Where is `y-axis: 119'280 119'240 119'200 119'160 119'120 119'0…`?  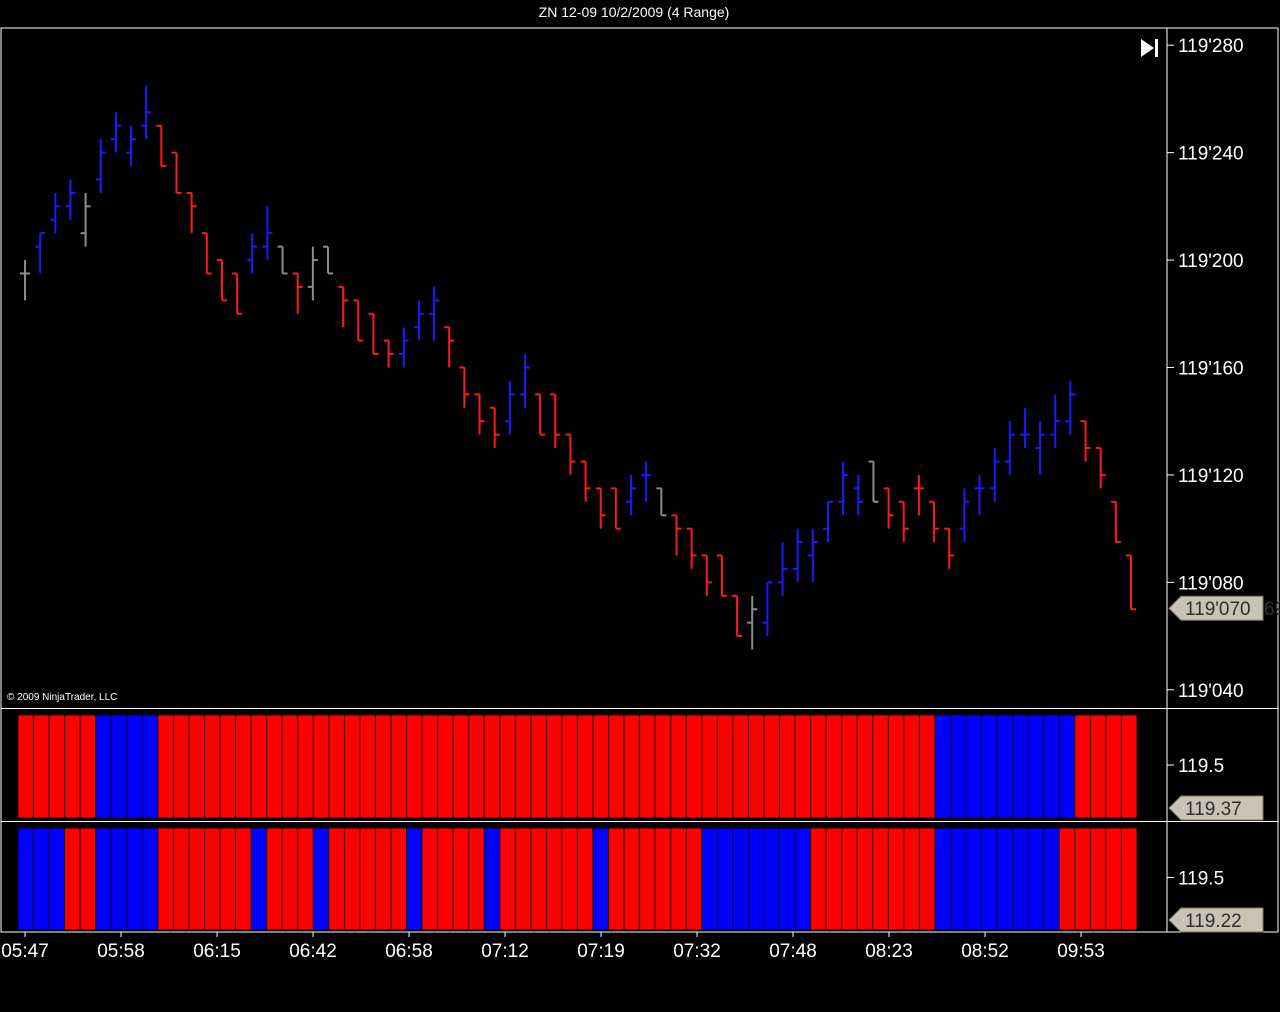 y-axis: 119'280 119'240 119'200 119'160 119'120 119'0… is located at coordinates (1205, 463).